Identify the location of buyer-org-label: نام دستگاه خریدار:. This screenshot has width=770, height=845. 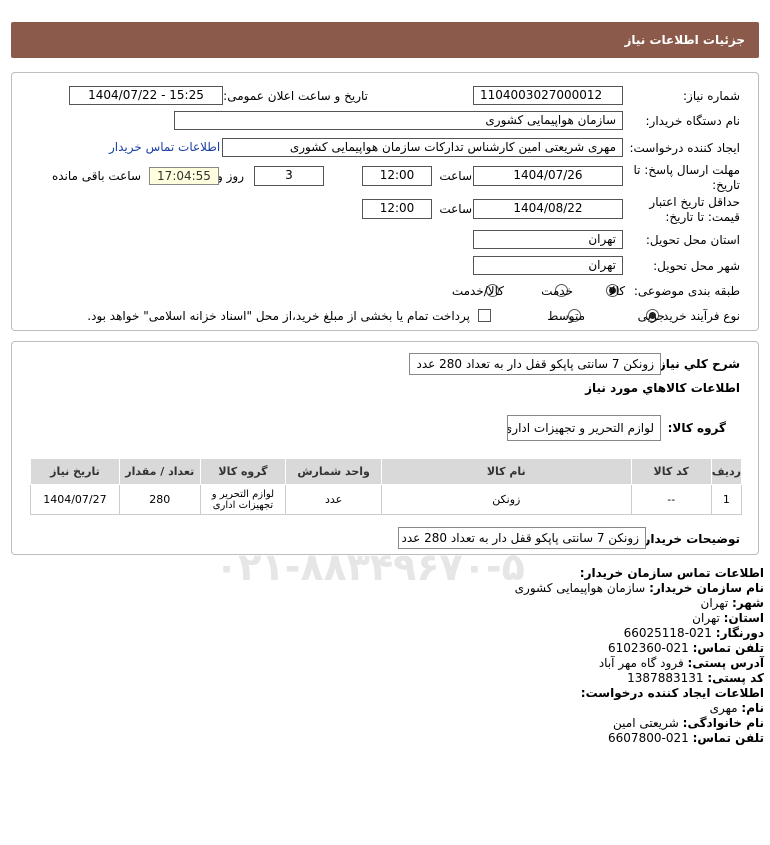
(693, 121).